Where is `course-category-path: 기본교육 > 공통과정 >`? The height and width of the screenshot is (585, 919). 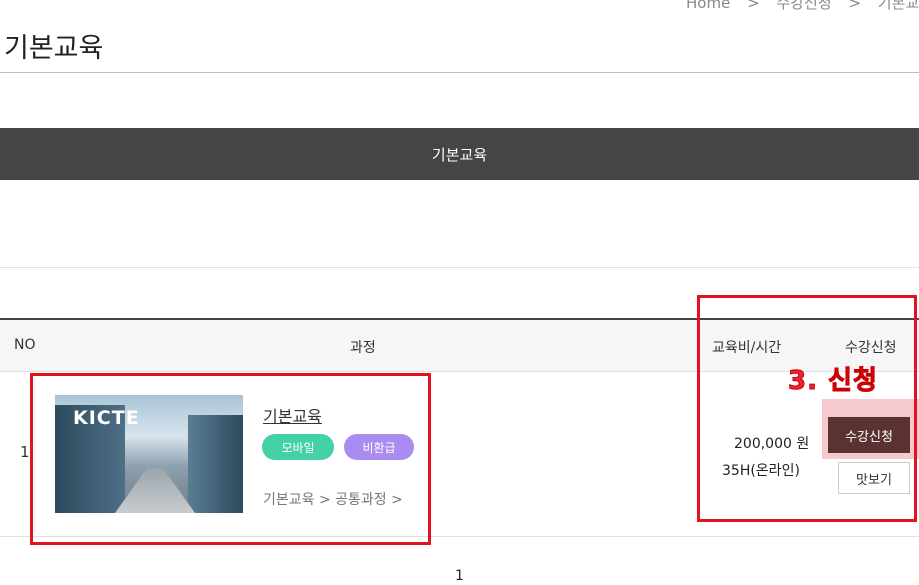 course-category-path: 기본교육 > 공통과정 > is located at coordinates (333, 500).